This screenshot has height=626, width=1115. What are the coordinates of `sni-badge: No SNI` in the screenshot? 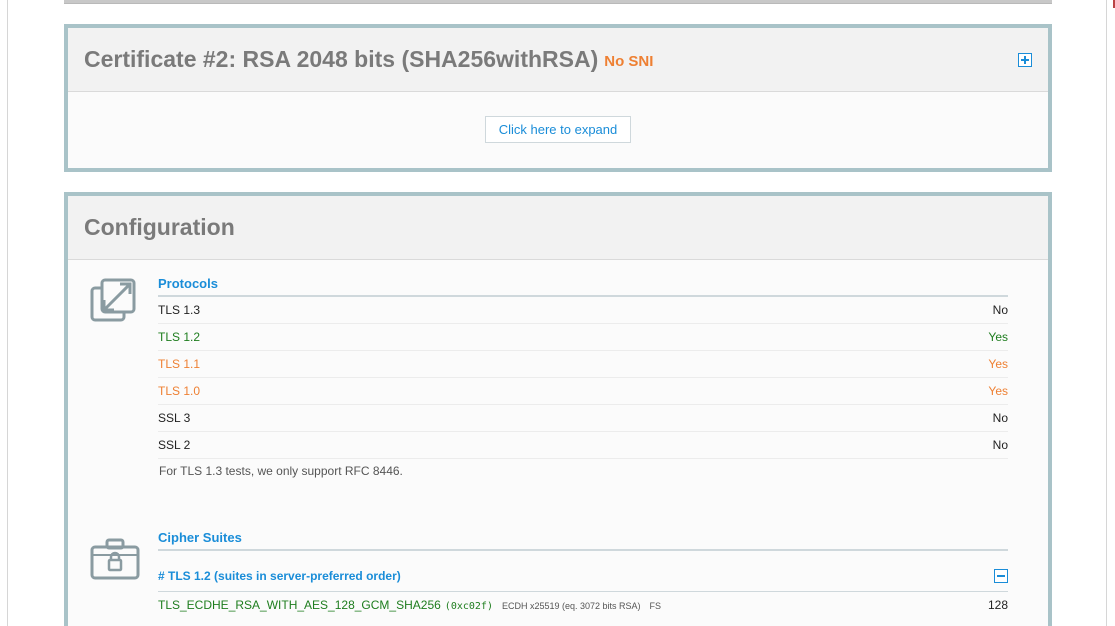 It's located at (629, 61).